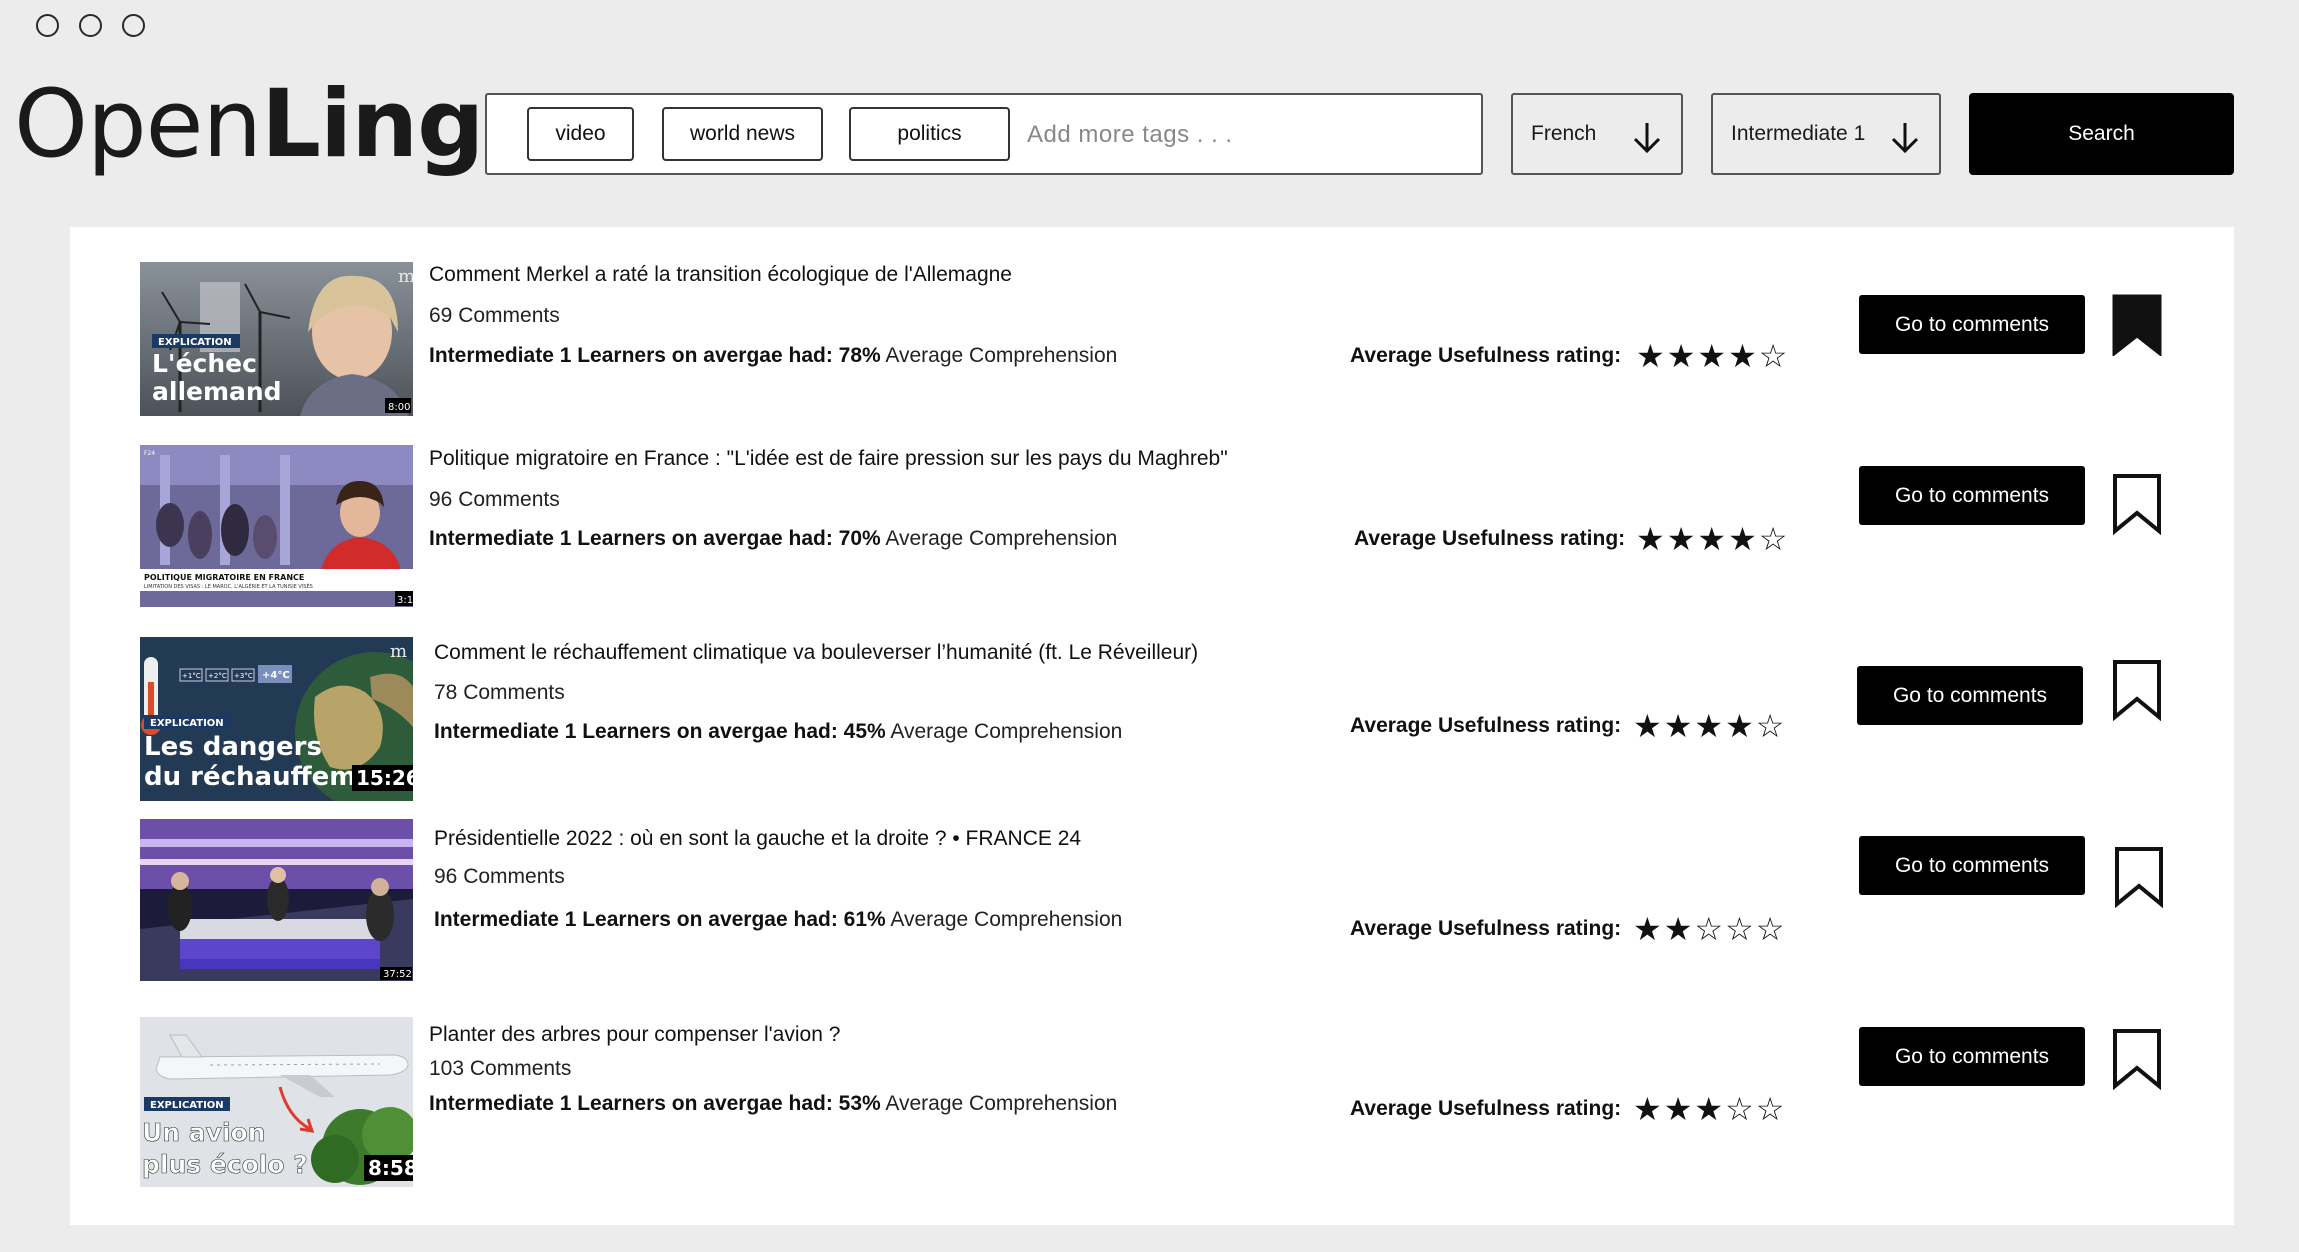 The height and width of the screenshot is (1252, 2299). I want to click on star-rating: ★★★☆☆, so click(1710, 1109).